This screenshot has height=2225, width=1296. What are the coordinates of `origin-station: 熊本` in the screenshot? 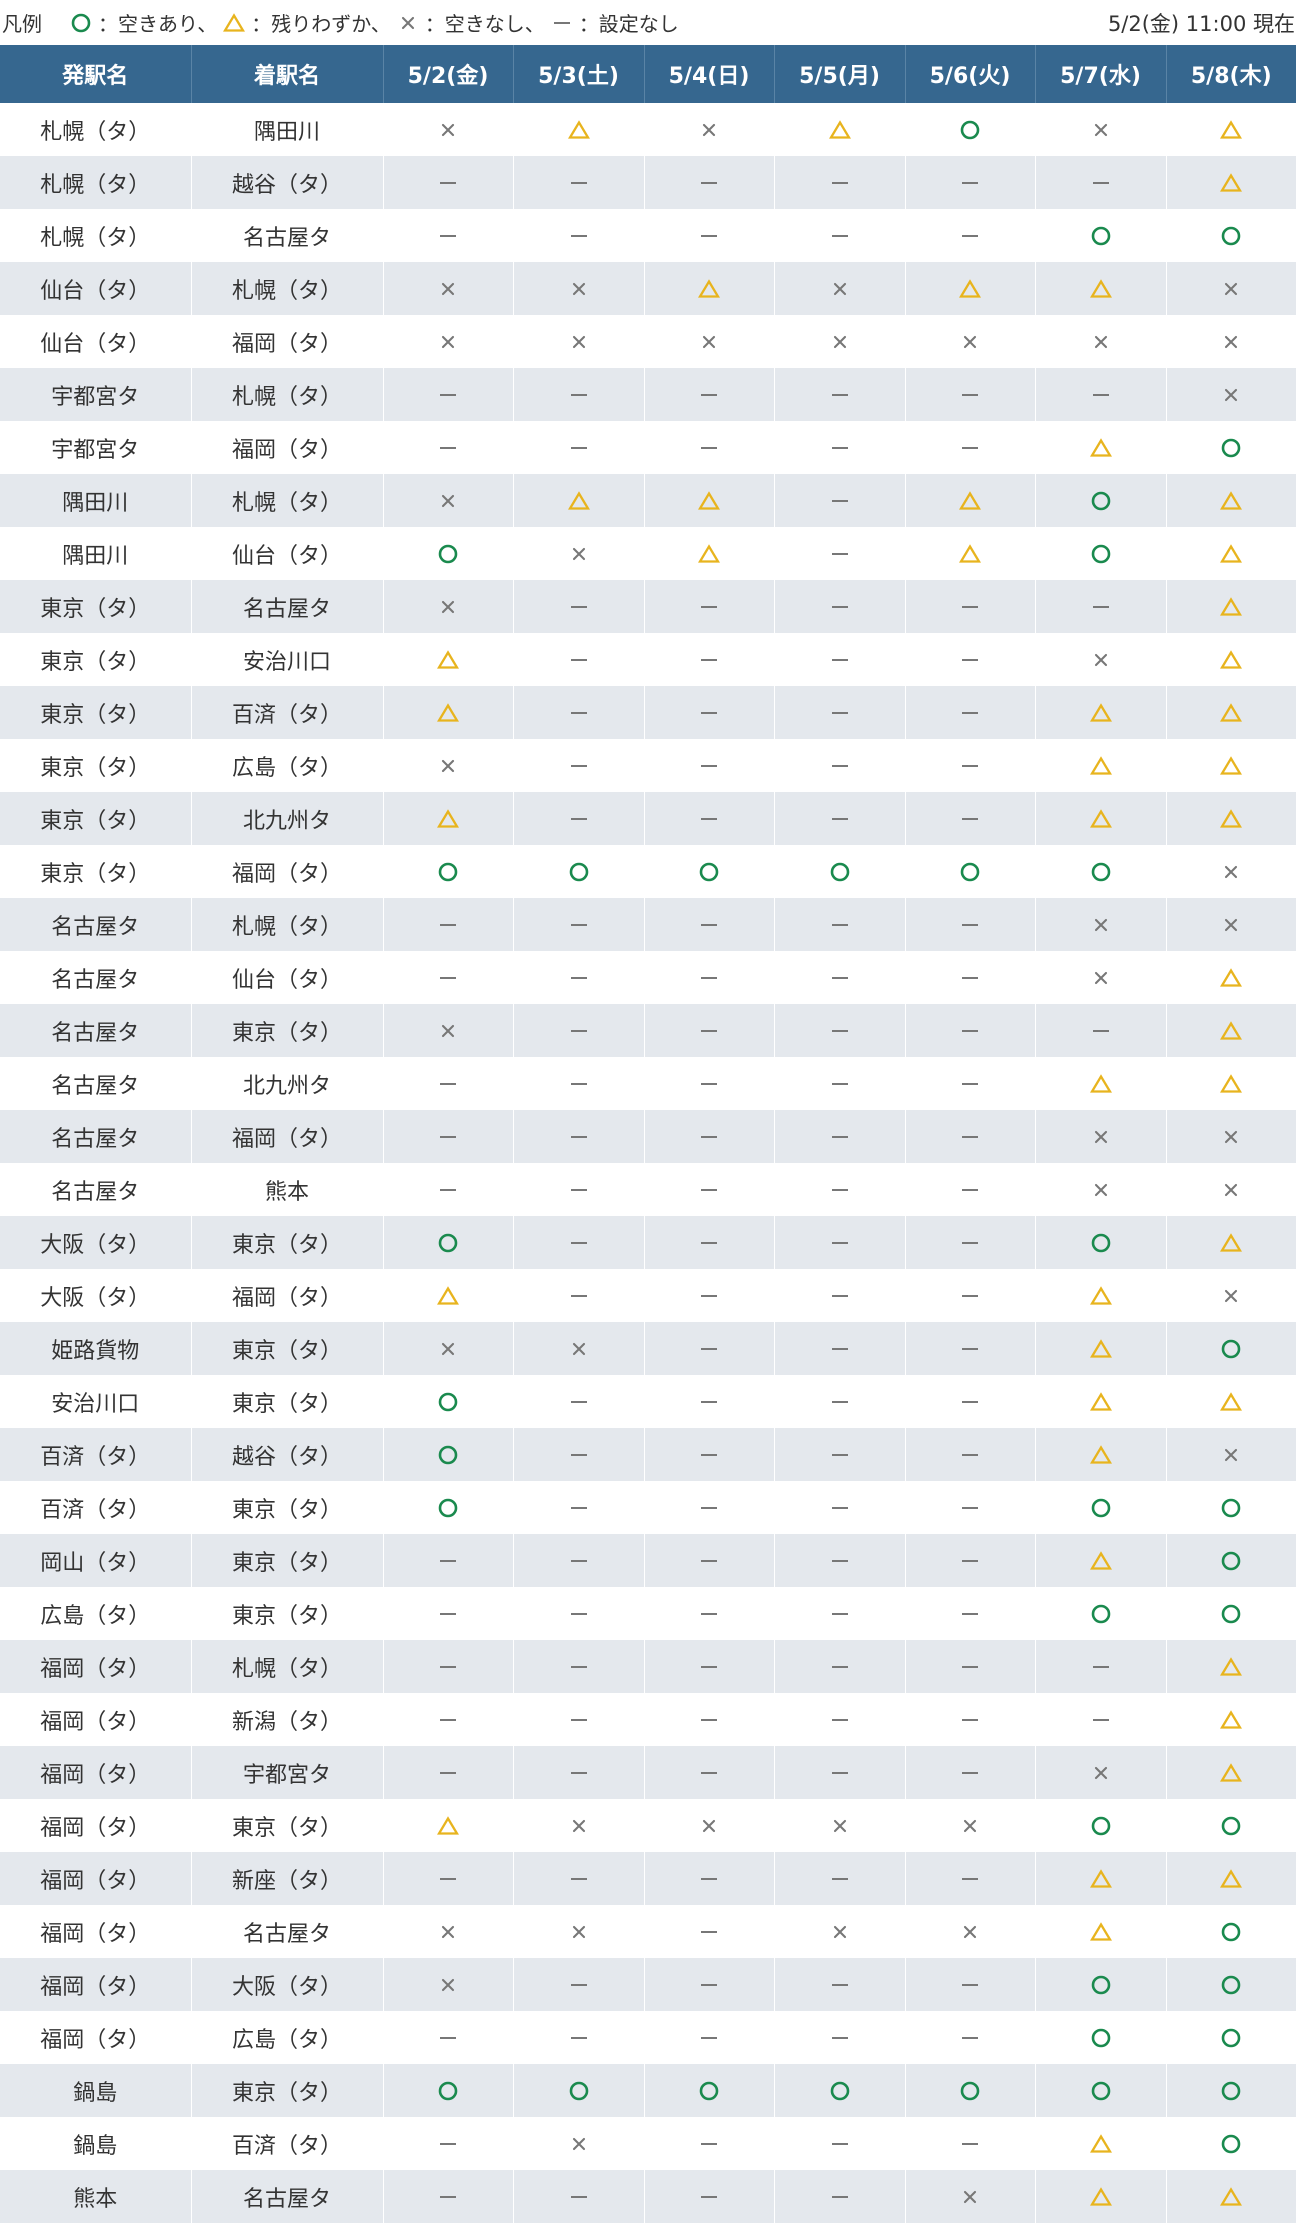 It's located at (95, 2199).